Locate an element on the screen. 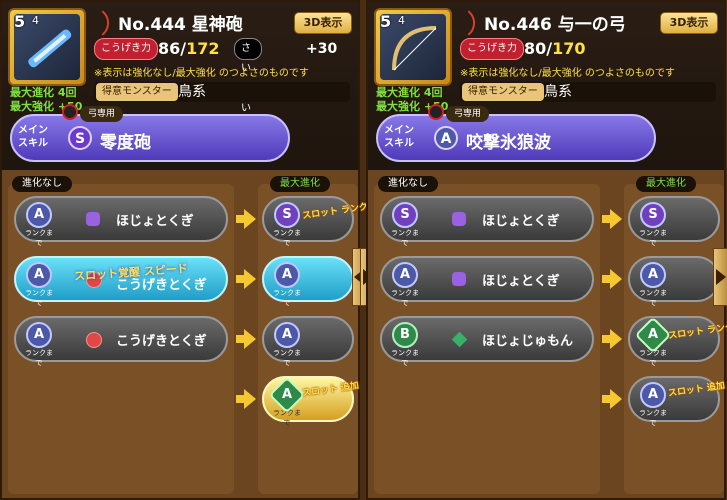 The image size is (727, 500). skill-slot: B ランクまで ほじょじゅもん is located at coordinates (487, 341).